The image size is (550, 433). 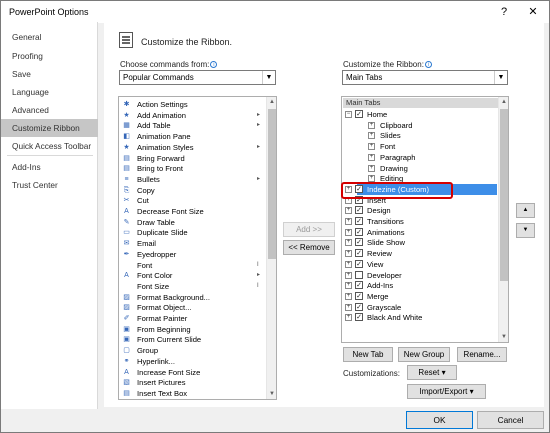 I want to click on commands-scroll-thumb, so click(x=272, y=184).